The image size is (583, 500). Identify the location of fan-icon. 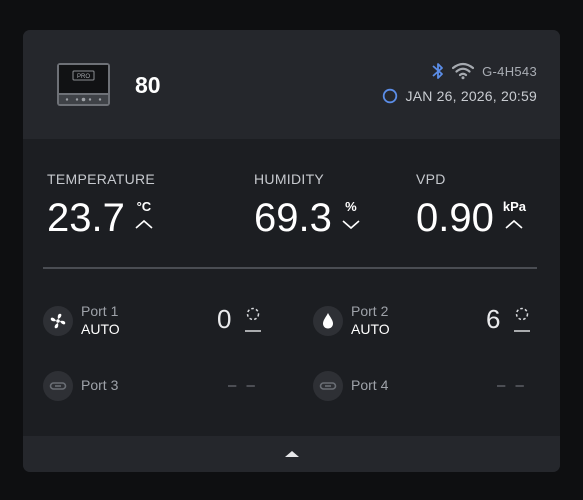
(58, 321).